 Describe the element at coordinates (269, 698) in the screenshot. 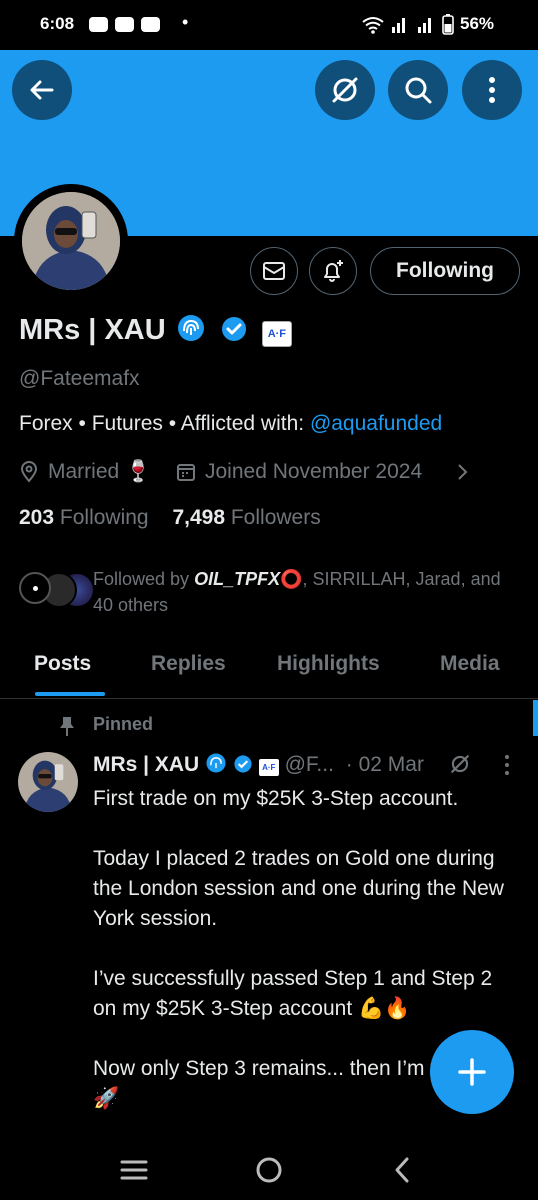

I see `tabs-divider` at that location.